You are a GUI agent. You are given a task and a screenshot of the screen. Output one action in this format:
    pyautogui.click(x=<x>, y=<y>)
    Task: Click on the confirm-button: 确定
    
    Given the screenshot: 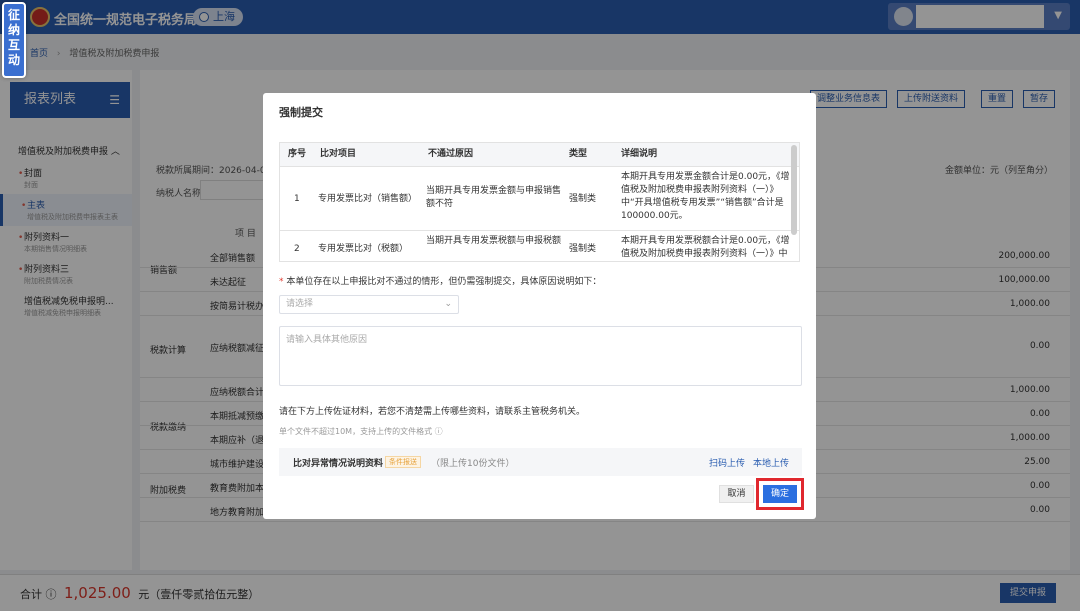 What is the action you would take?
    pyautogui.click(x=780, y=494)
    